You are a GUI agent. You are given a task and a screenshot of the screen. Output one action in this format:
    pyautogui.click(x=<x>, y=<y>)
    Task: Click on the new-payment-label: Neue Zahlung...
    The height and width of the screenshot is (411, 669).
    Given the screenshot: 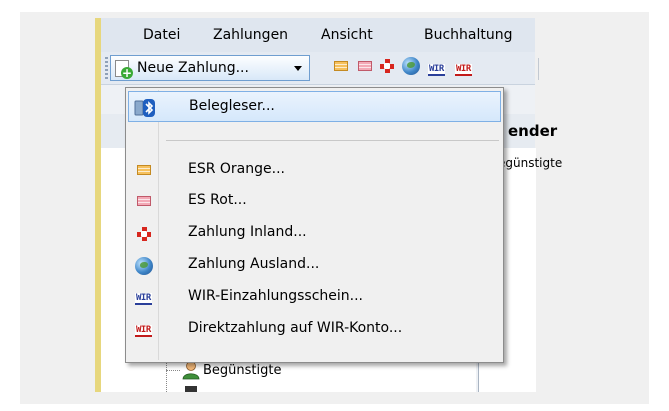 What is the action you would take?
    pyautogui.click(x=193, y=68)
    